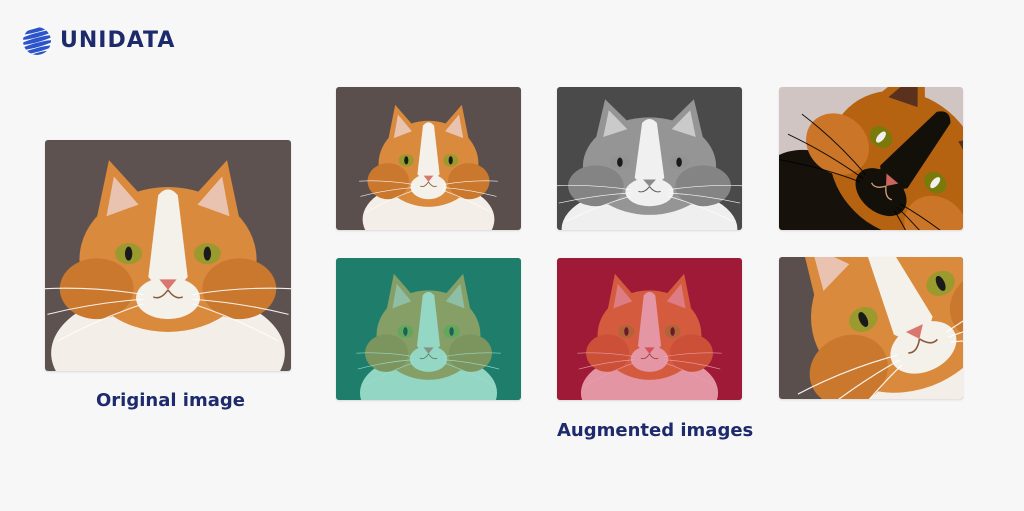 The height and width of the screenshot is (511, 1024). I want to click on augmented-image-inverted-rotated, so click(871, 158).